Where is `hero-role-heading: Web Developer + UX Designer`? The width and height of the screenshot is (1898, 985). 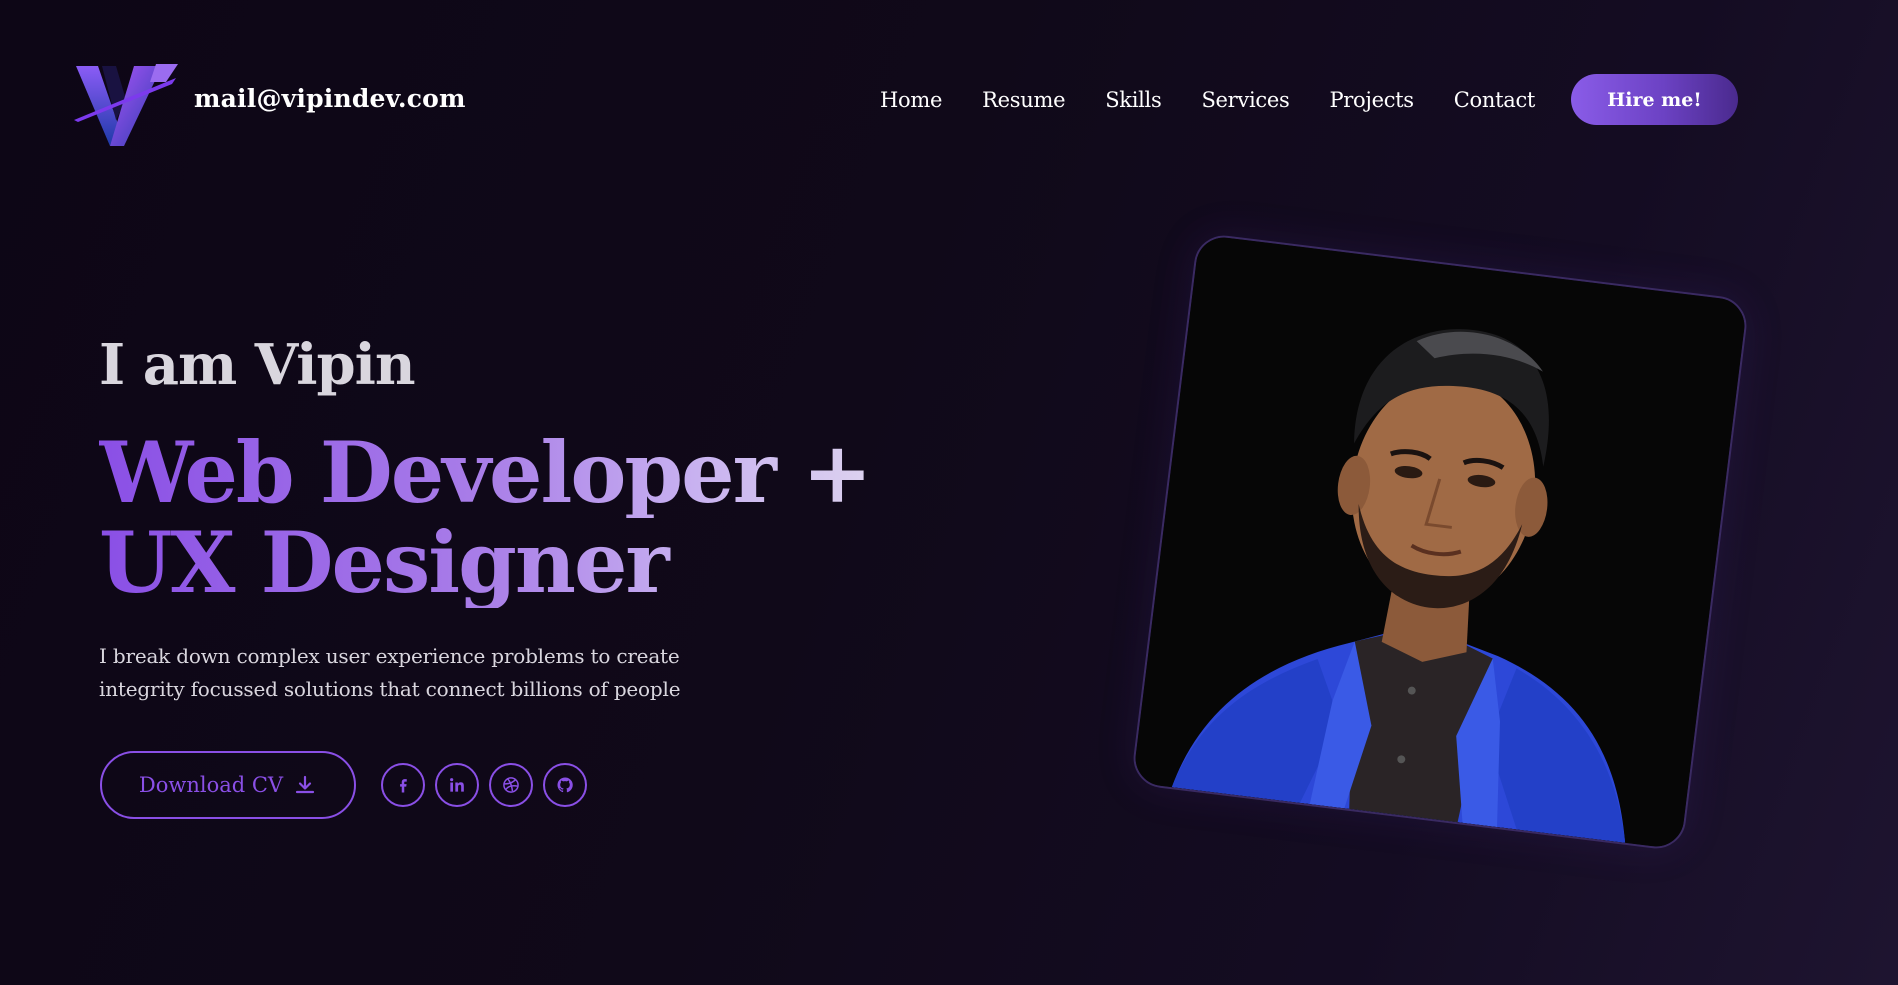 hero-role-heading: Web Developer + UX Designer is located at coordinates (529, 518).